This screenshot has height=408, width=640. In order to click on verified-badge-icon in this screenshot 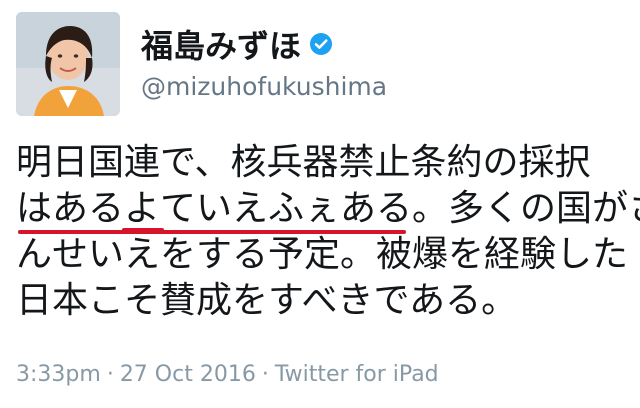, I will do `click(321, 44)`.